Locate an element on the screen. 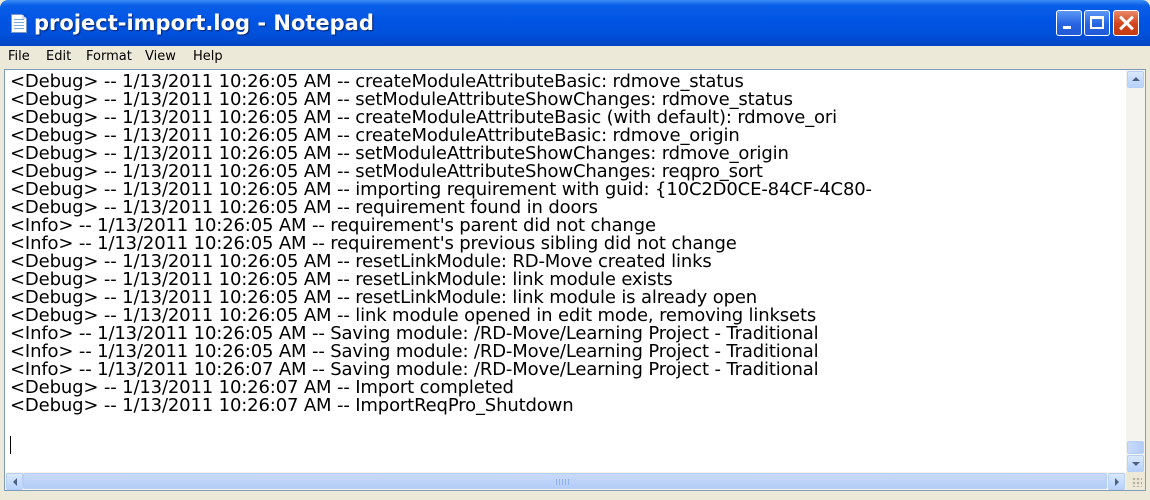 The image size is (1150, 500). scroll-left-button is located at coordinates (14, 481).